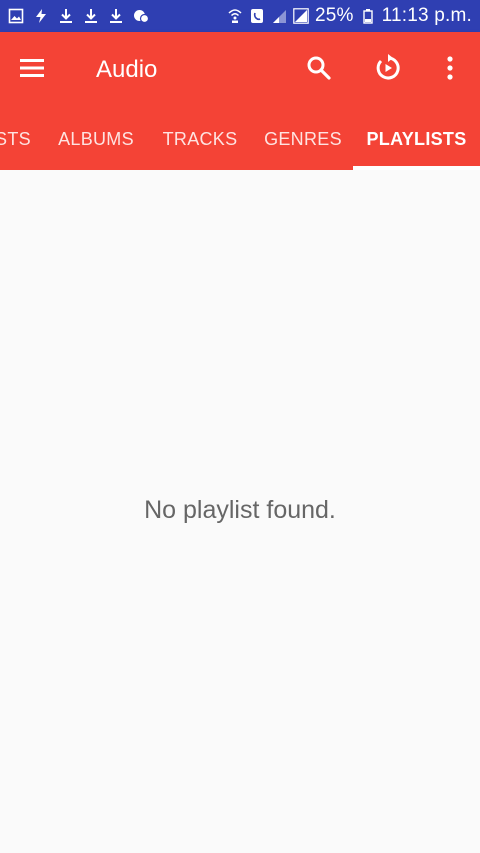  I want to click on tab-label: PLAYLISTS, so click(416, 138).